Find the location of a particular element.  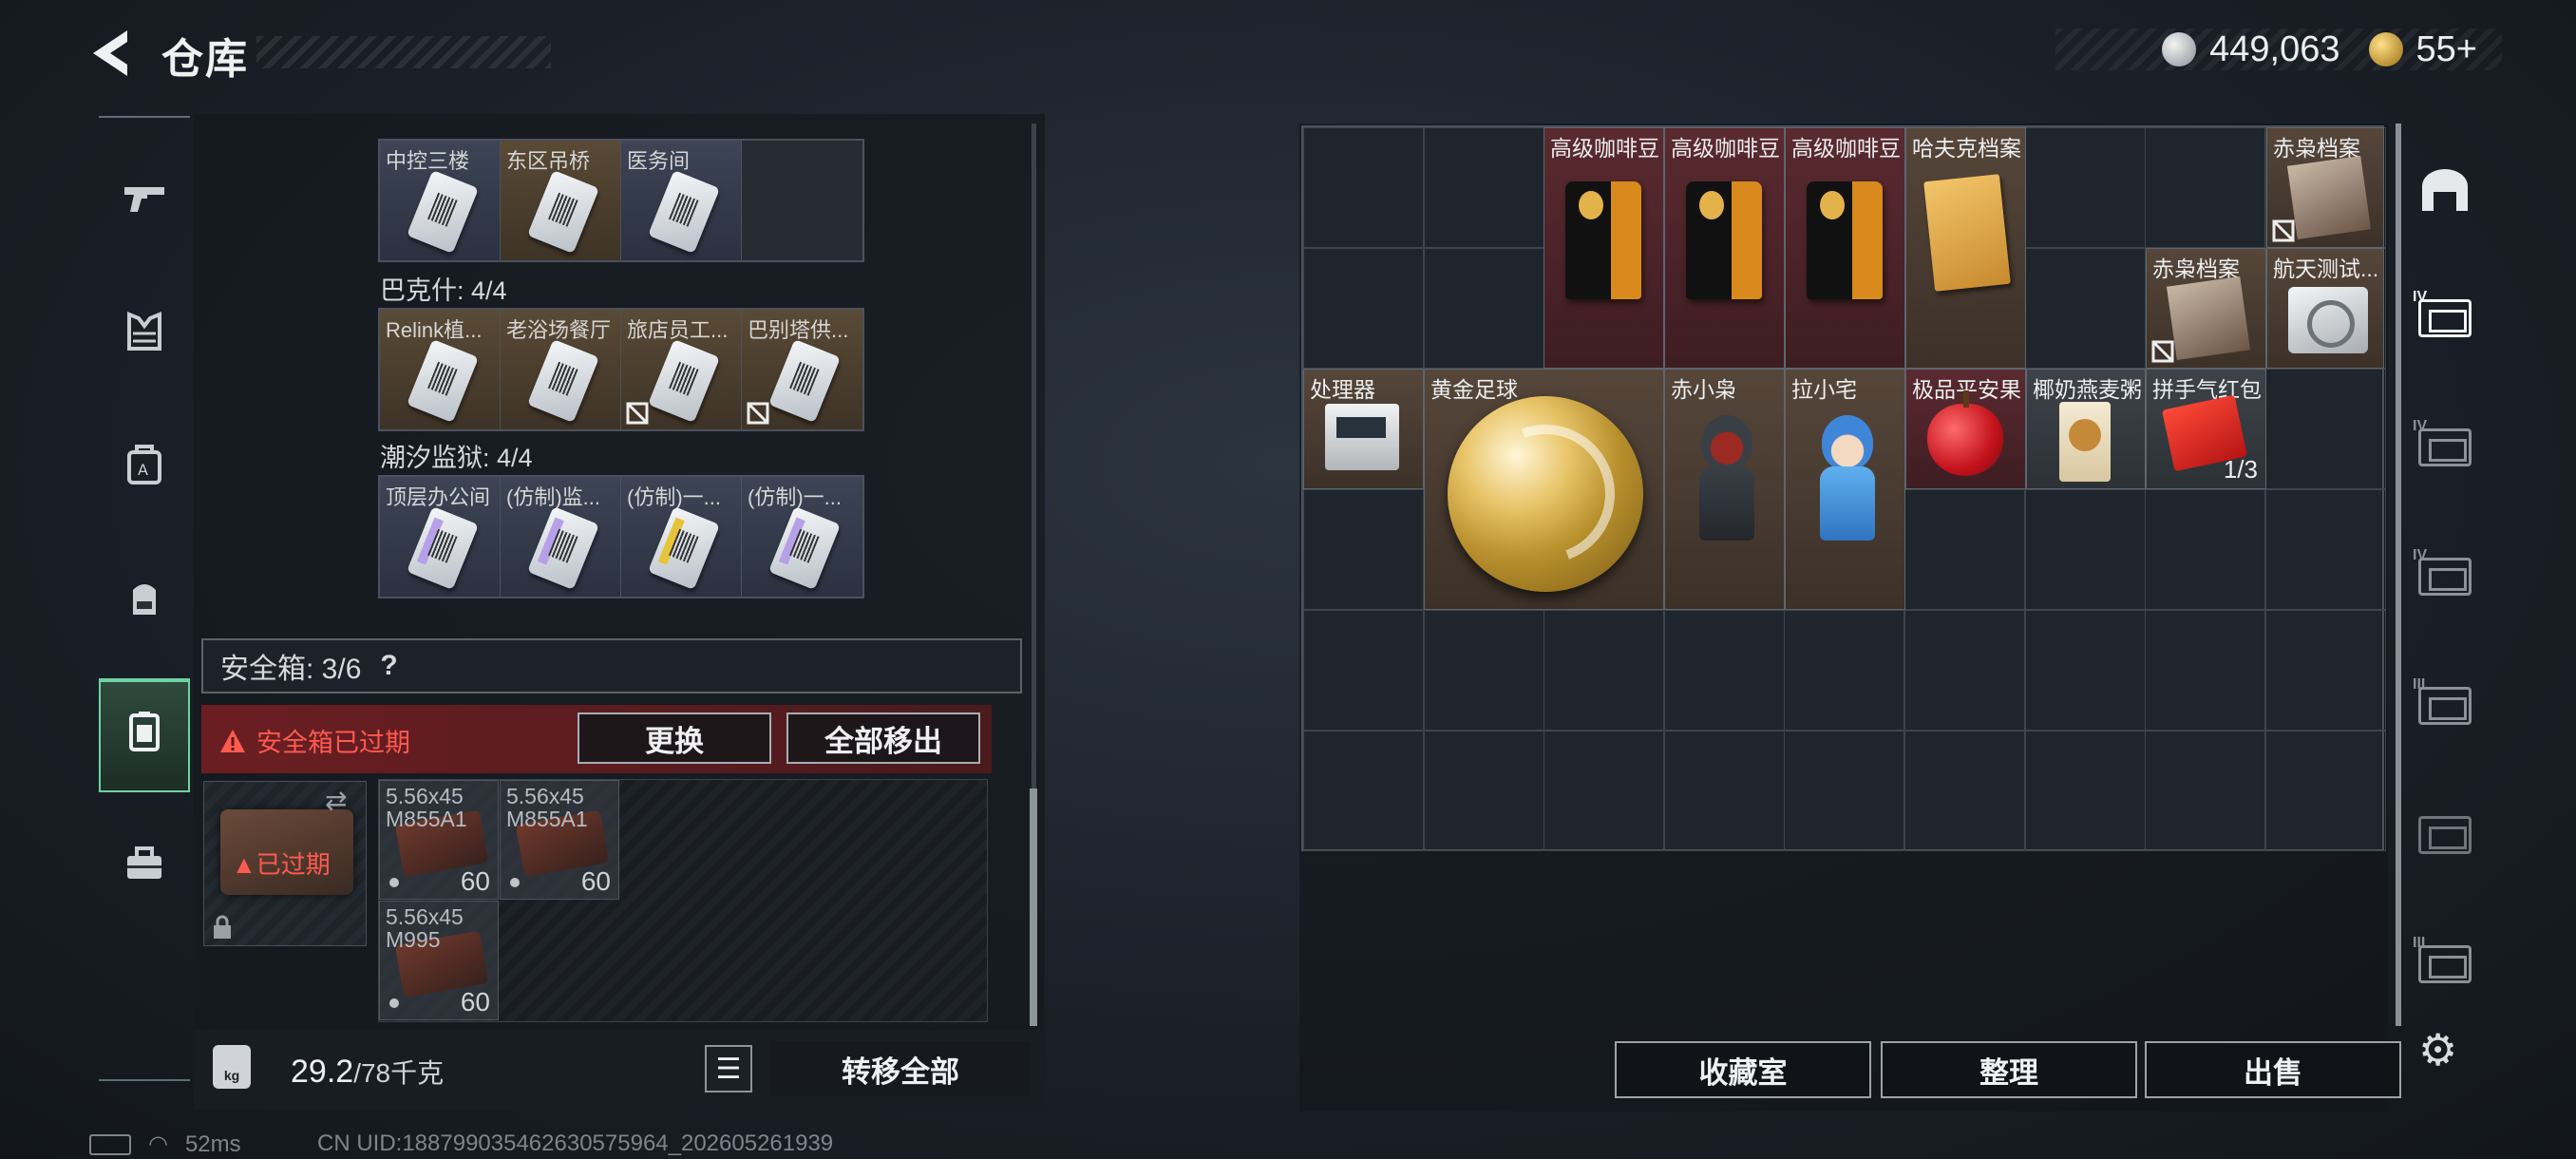

key-item: 中控三楼 is located at coordinates (440, 200).